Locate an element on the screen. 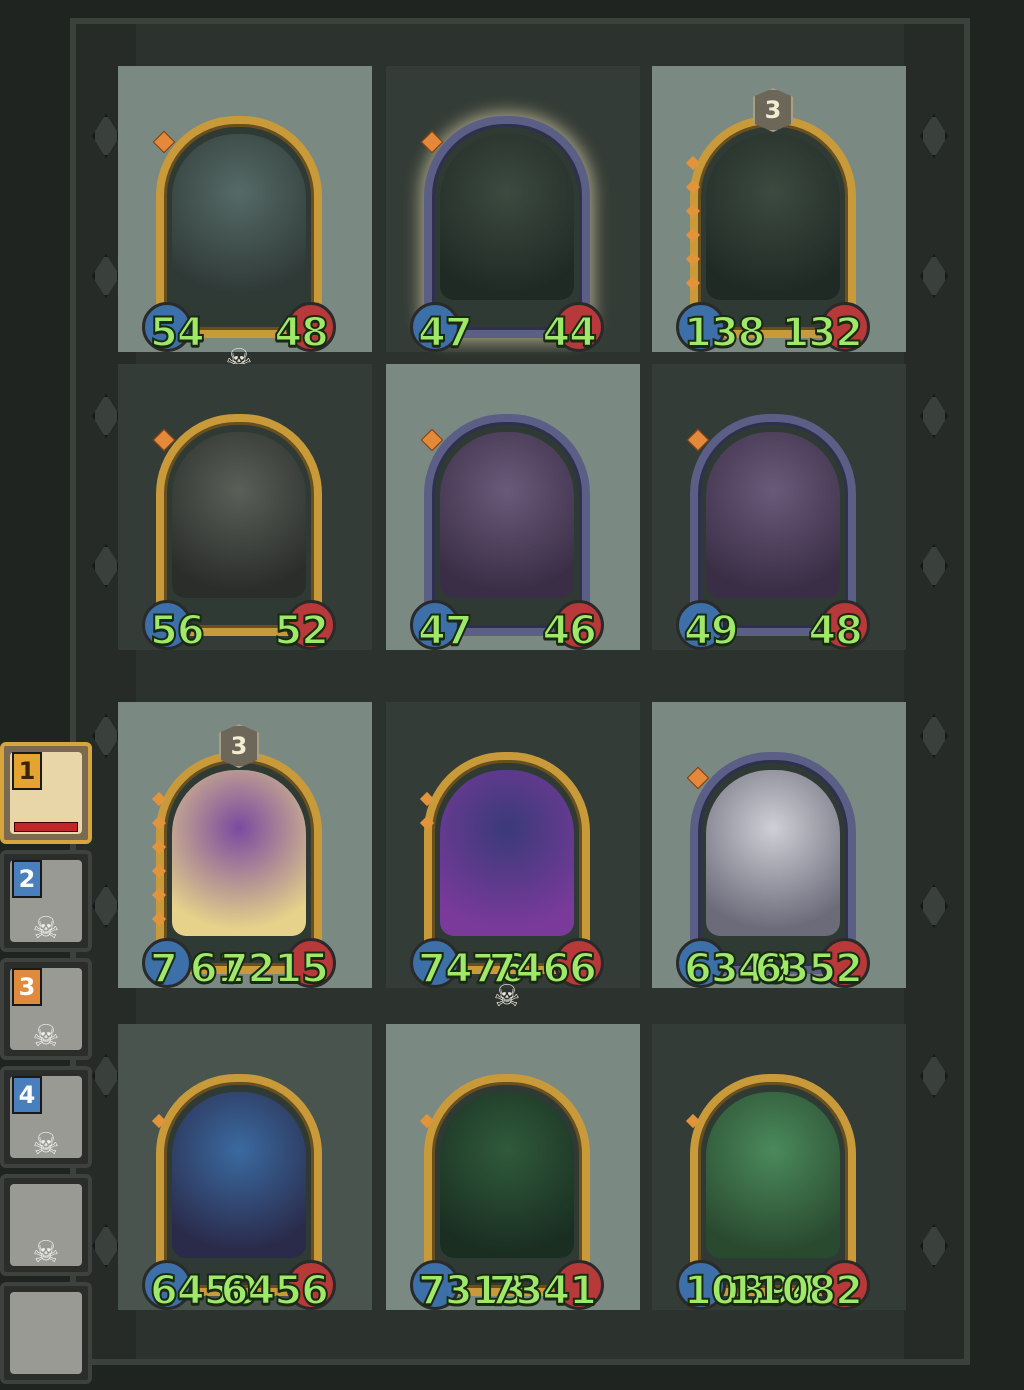  party-portrait is located at coordinates (46, 1333).